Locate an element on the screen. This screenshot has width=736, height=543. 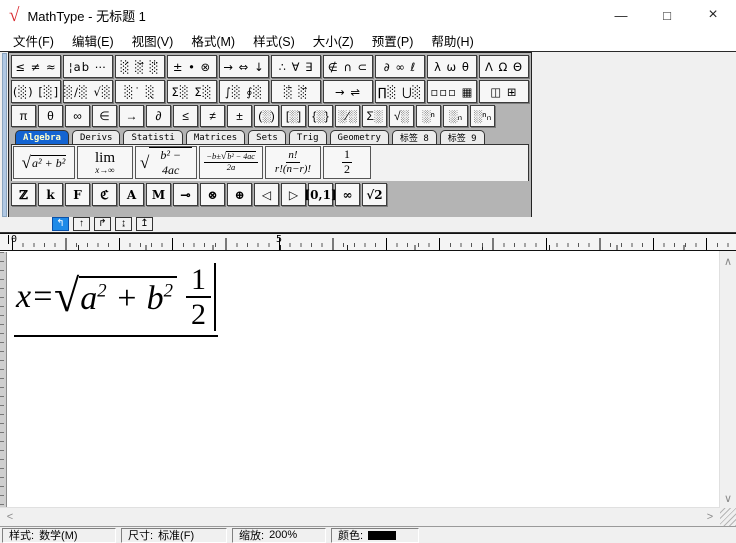
symbol-palette-button: ∂ ∞ ℓ is located at coordinates (400, 66).